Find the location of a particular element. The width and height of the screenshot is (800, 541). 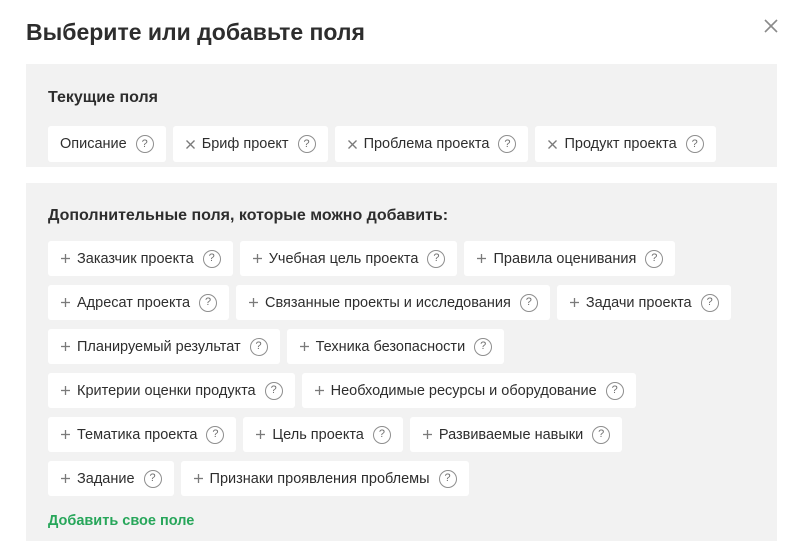

field-chip-label: Адресат проекта is located at coordinates (134, 302).